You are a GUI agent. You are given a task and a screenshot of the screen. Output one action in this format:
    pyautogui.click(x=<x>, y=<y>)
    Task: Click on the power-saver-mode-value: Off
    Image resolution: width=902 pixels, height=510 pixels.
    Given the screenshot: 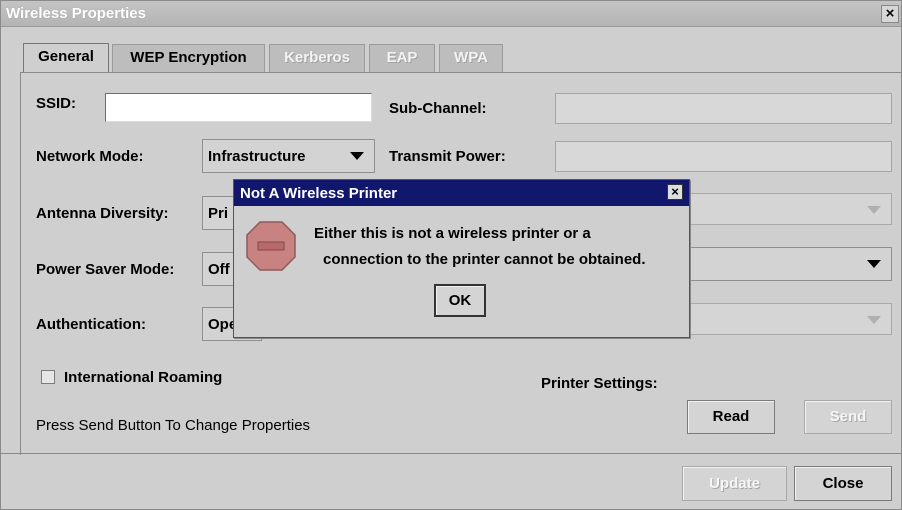 What is the action you would take?
    pyautogui.click(x=219, y=269)
    